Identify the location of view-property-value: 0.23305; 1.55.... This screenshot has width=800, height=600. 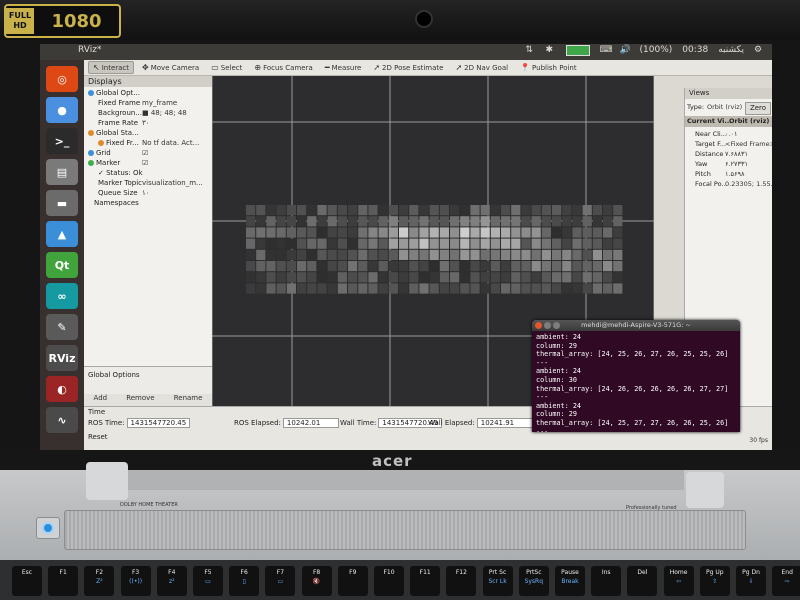
(748, 184).